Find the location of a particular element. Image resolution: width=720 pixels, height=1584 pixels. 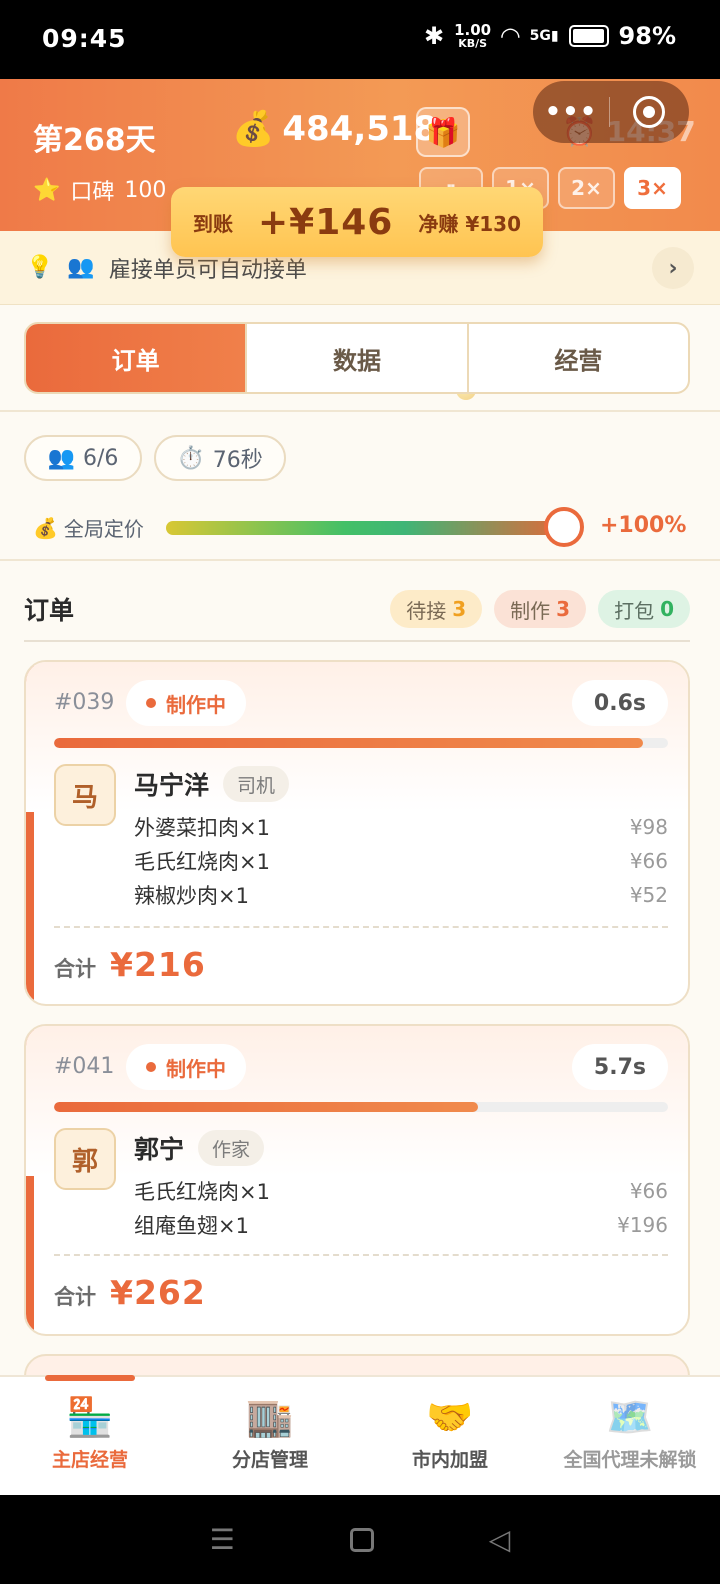

tab-orders: 订单 is located at coordinates (136, 358).